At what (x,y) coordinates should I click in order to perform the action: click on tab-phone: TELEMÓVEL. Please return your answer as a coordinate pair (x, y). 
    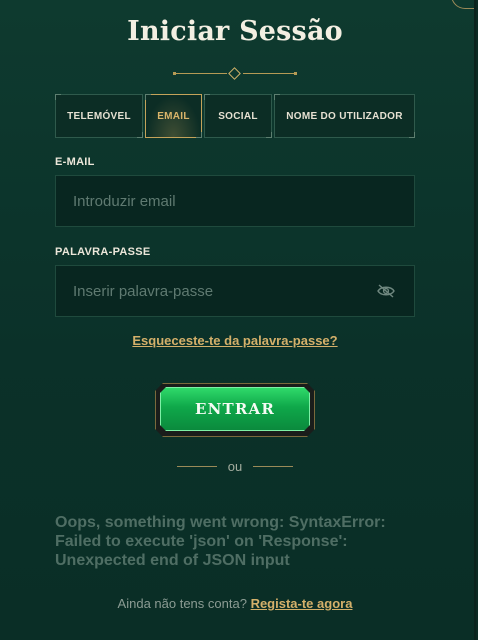
    Looking at the image, I should click on (99, 116).